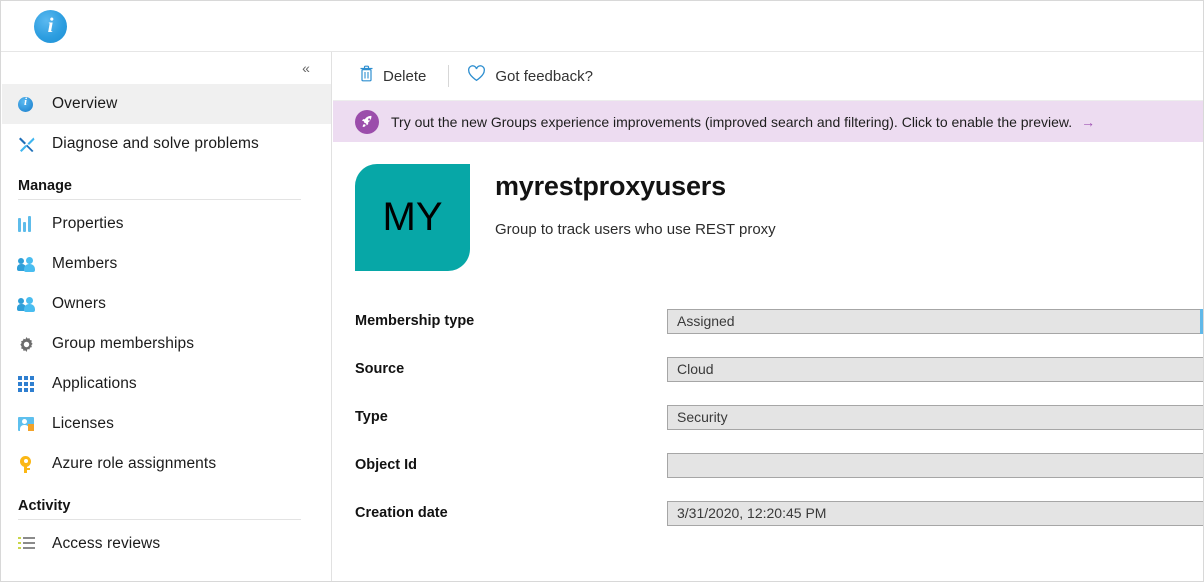  Describe the element at coordinates (85, 263) in the screenshot. I see `sidebar-item-label: Members` at that location.